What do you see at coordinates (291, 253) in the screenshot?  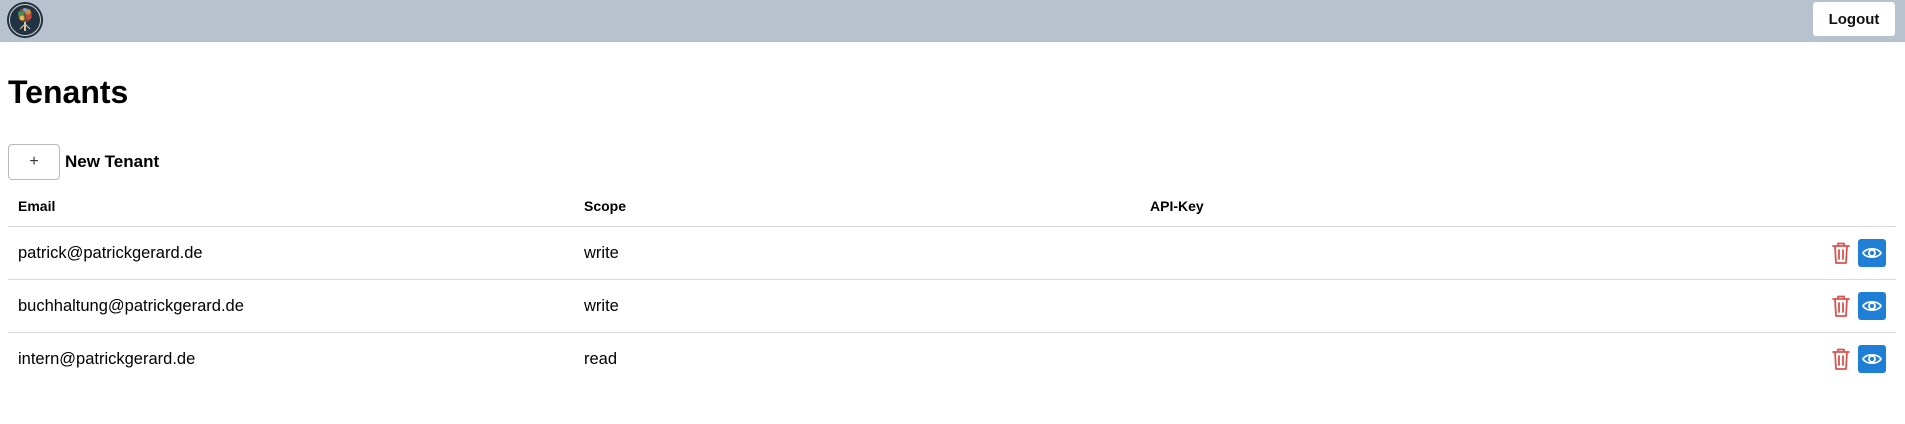 I see `email-cell: patrick@patrickgerard.de` at bounding box center [291, 253].